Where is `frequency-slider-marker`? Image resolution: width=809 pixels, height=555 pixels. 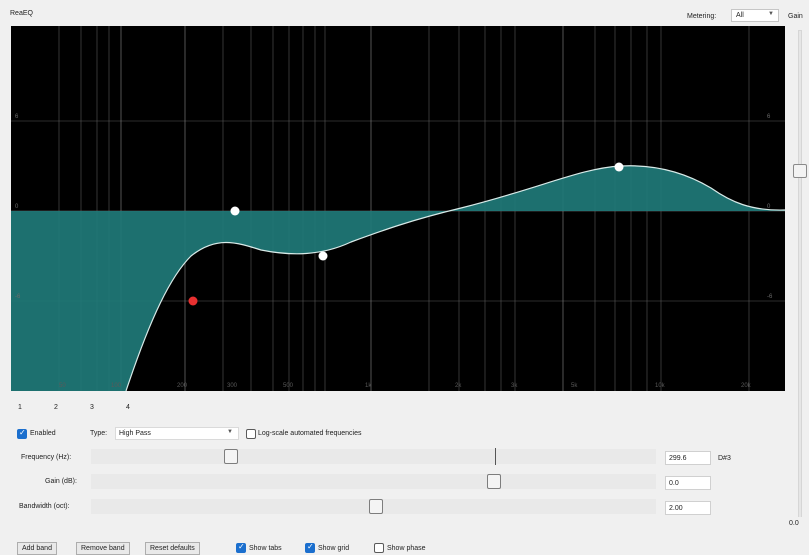 frequency-slider-marker is located at coordinates (495, 456).